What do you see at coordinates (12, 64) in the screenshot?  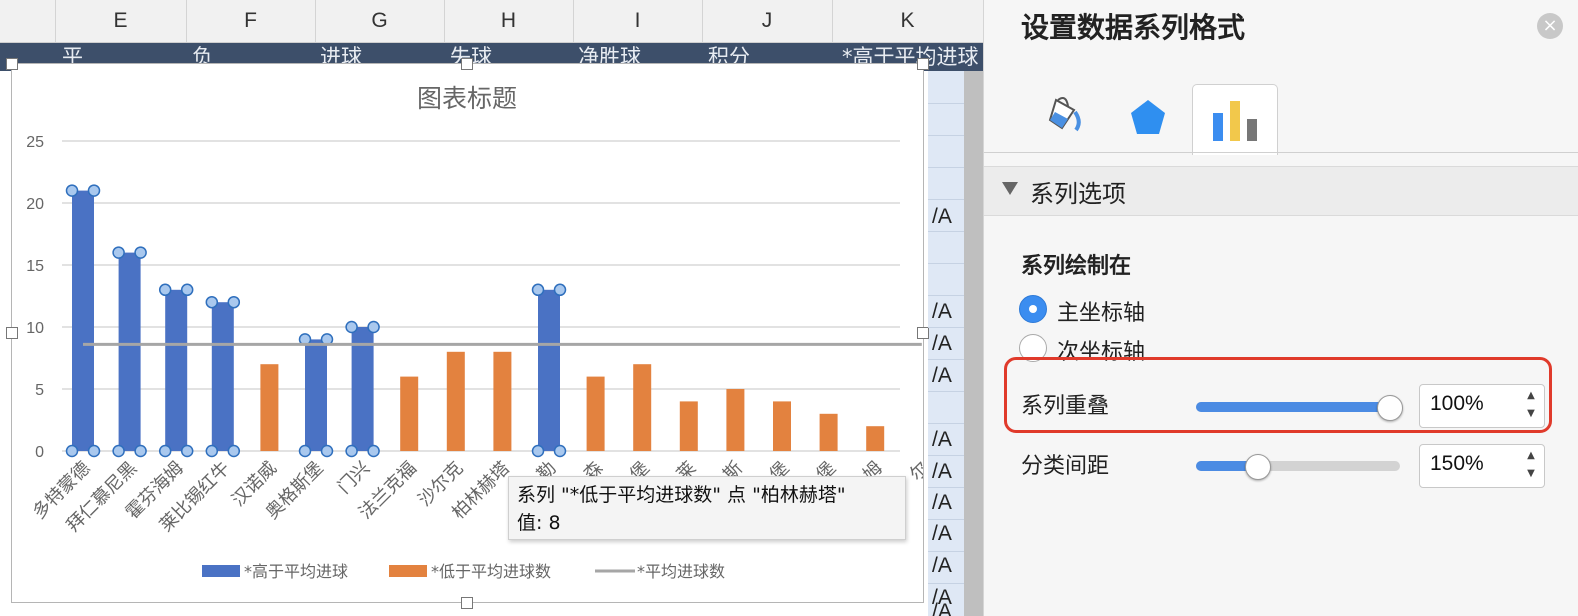 I see `resize-handle-top-left` at bounding box center [12, 64].